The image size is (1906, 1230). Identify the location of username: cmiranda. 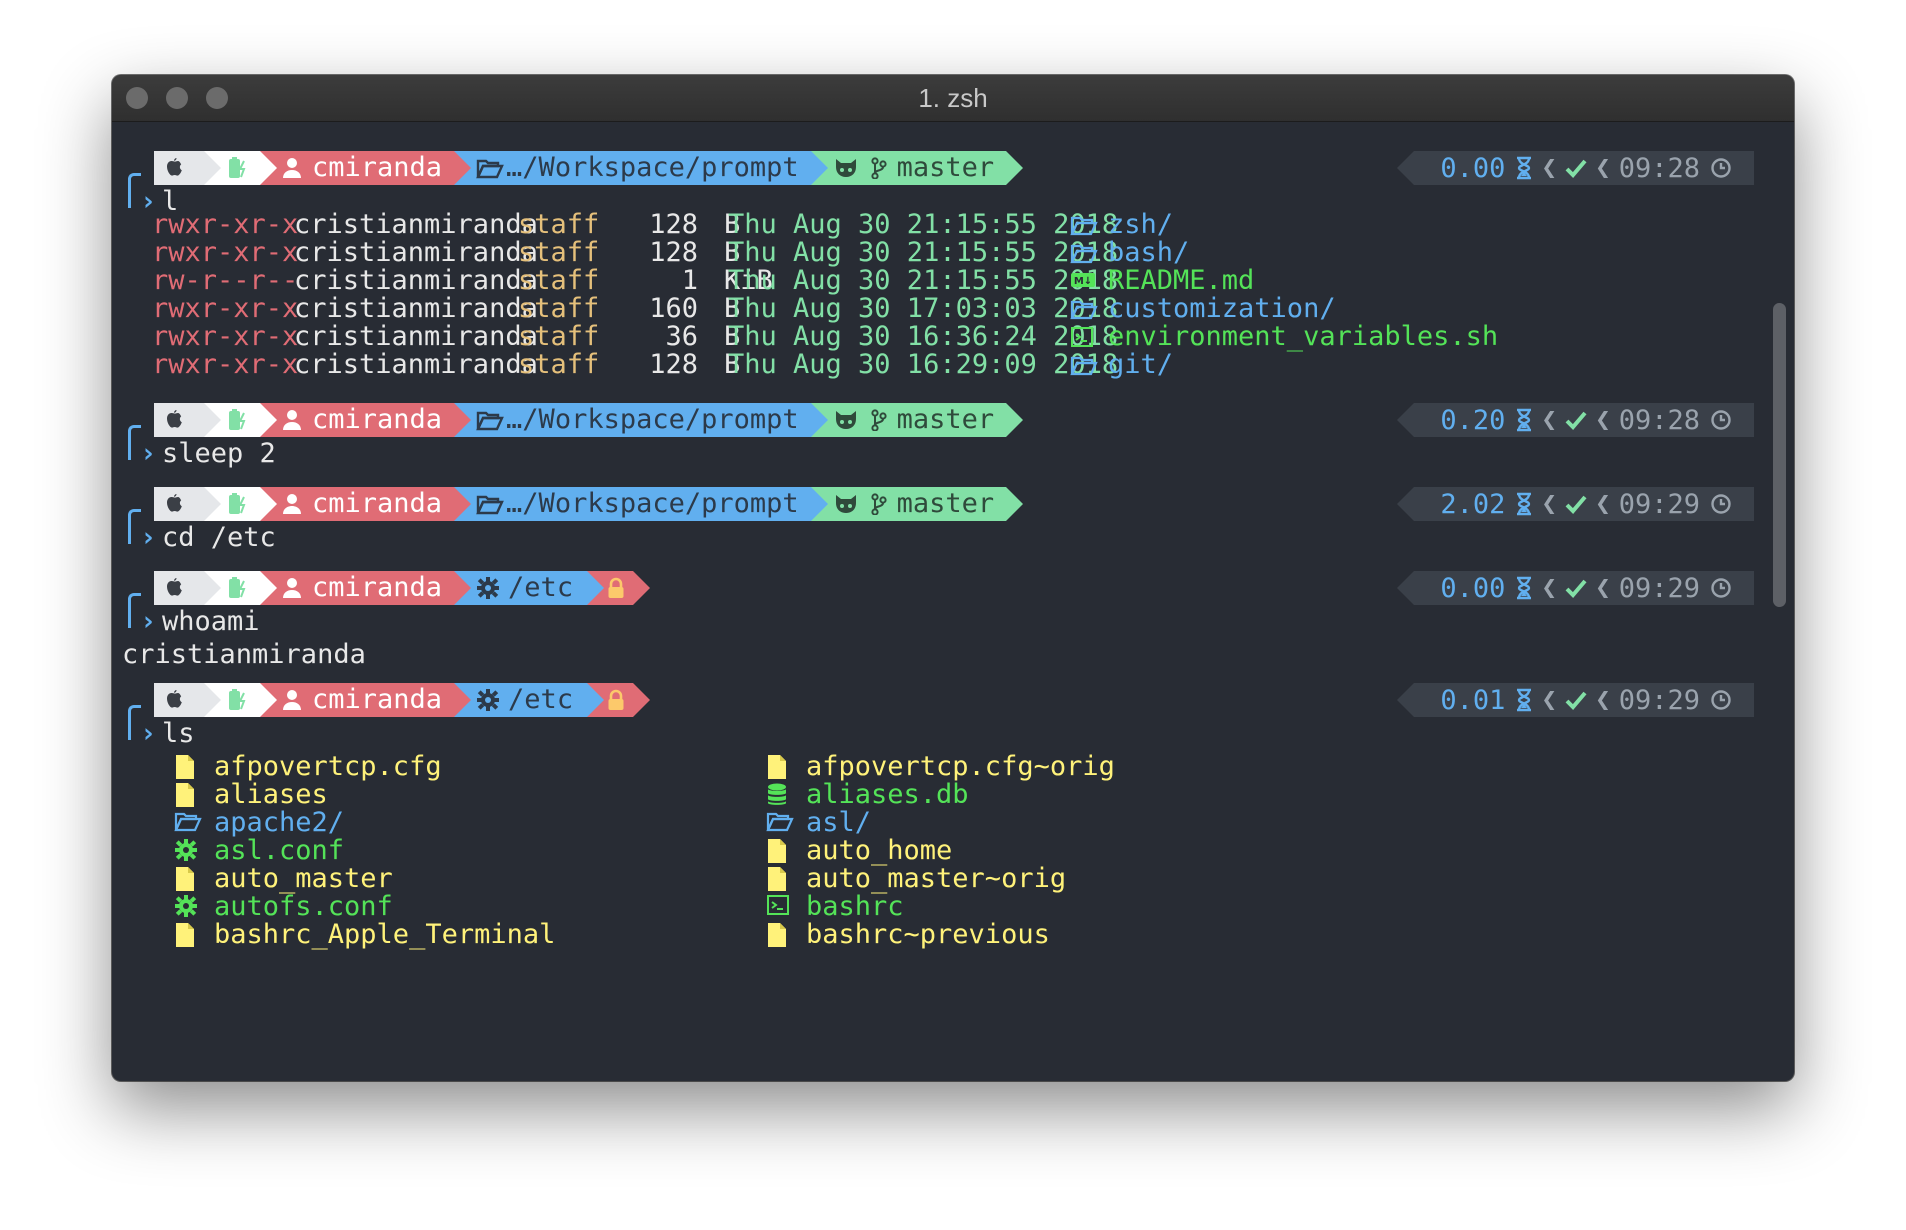
(377, 167).